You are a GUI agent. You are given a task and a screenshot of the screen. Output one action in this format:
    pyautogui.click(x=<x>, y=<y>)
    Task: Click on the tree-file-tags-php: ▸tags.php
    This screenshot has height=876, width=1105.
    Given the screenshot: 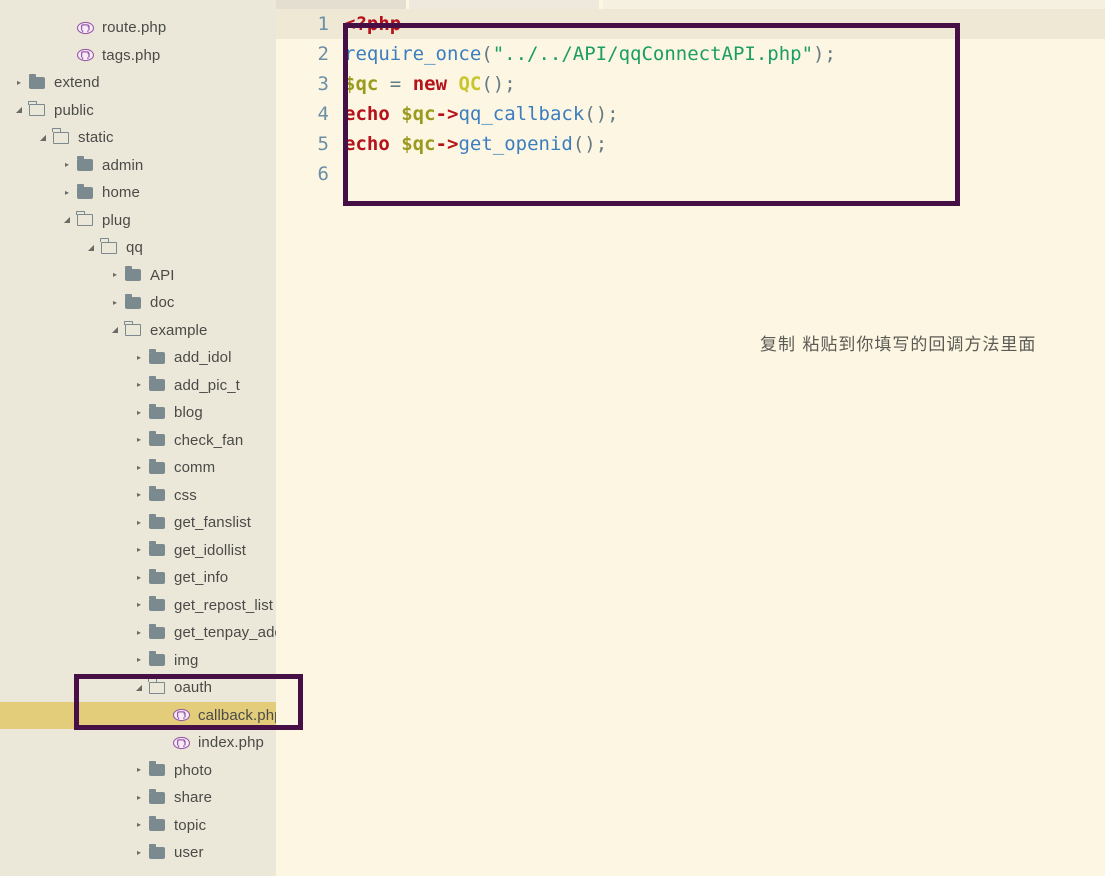 What is the action you would take?
    pyautogui.click(x=138, y=56)
    